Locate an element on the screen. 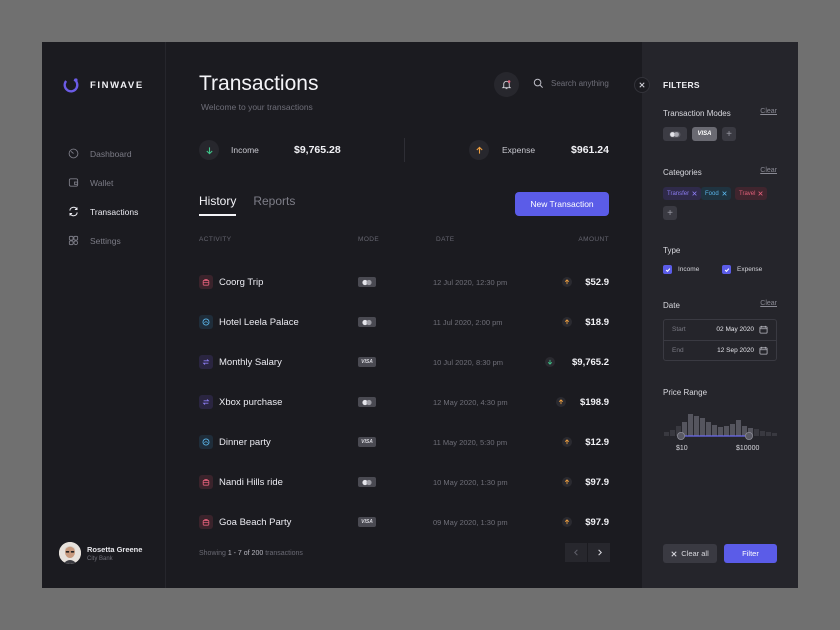  pagination-range: 1 - 7 of 200 is located at coordinates (245, 553).